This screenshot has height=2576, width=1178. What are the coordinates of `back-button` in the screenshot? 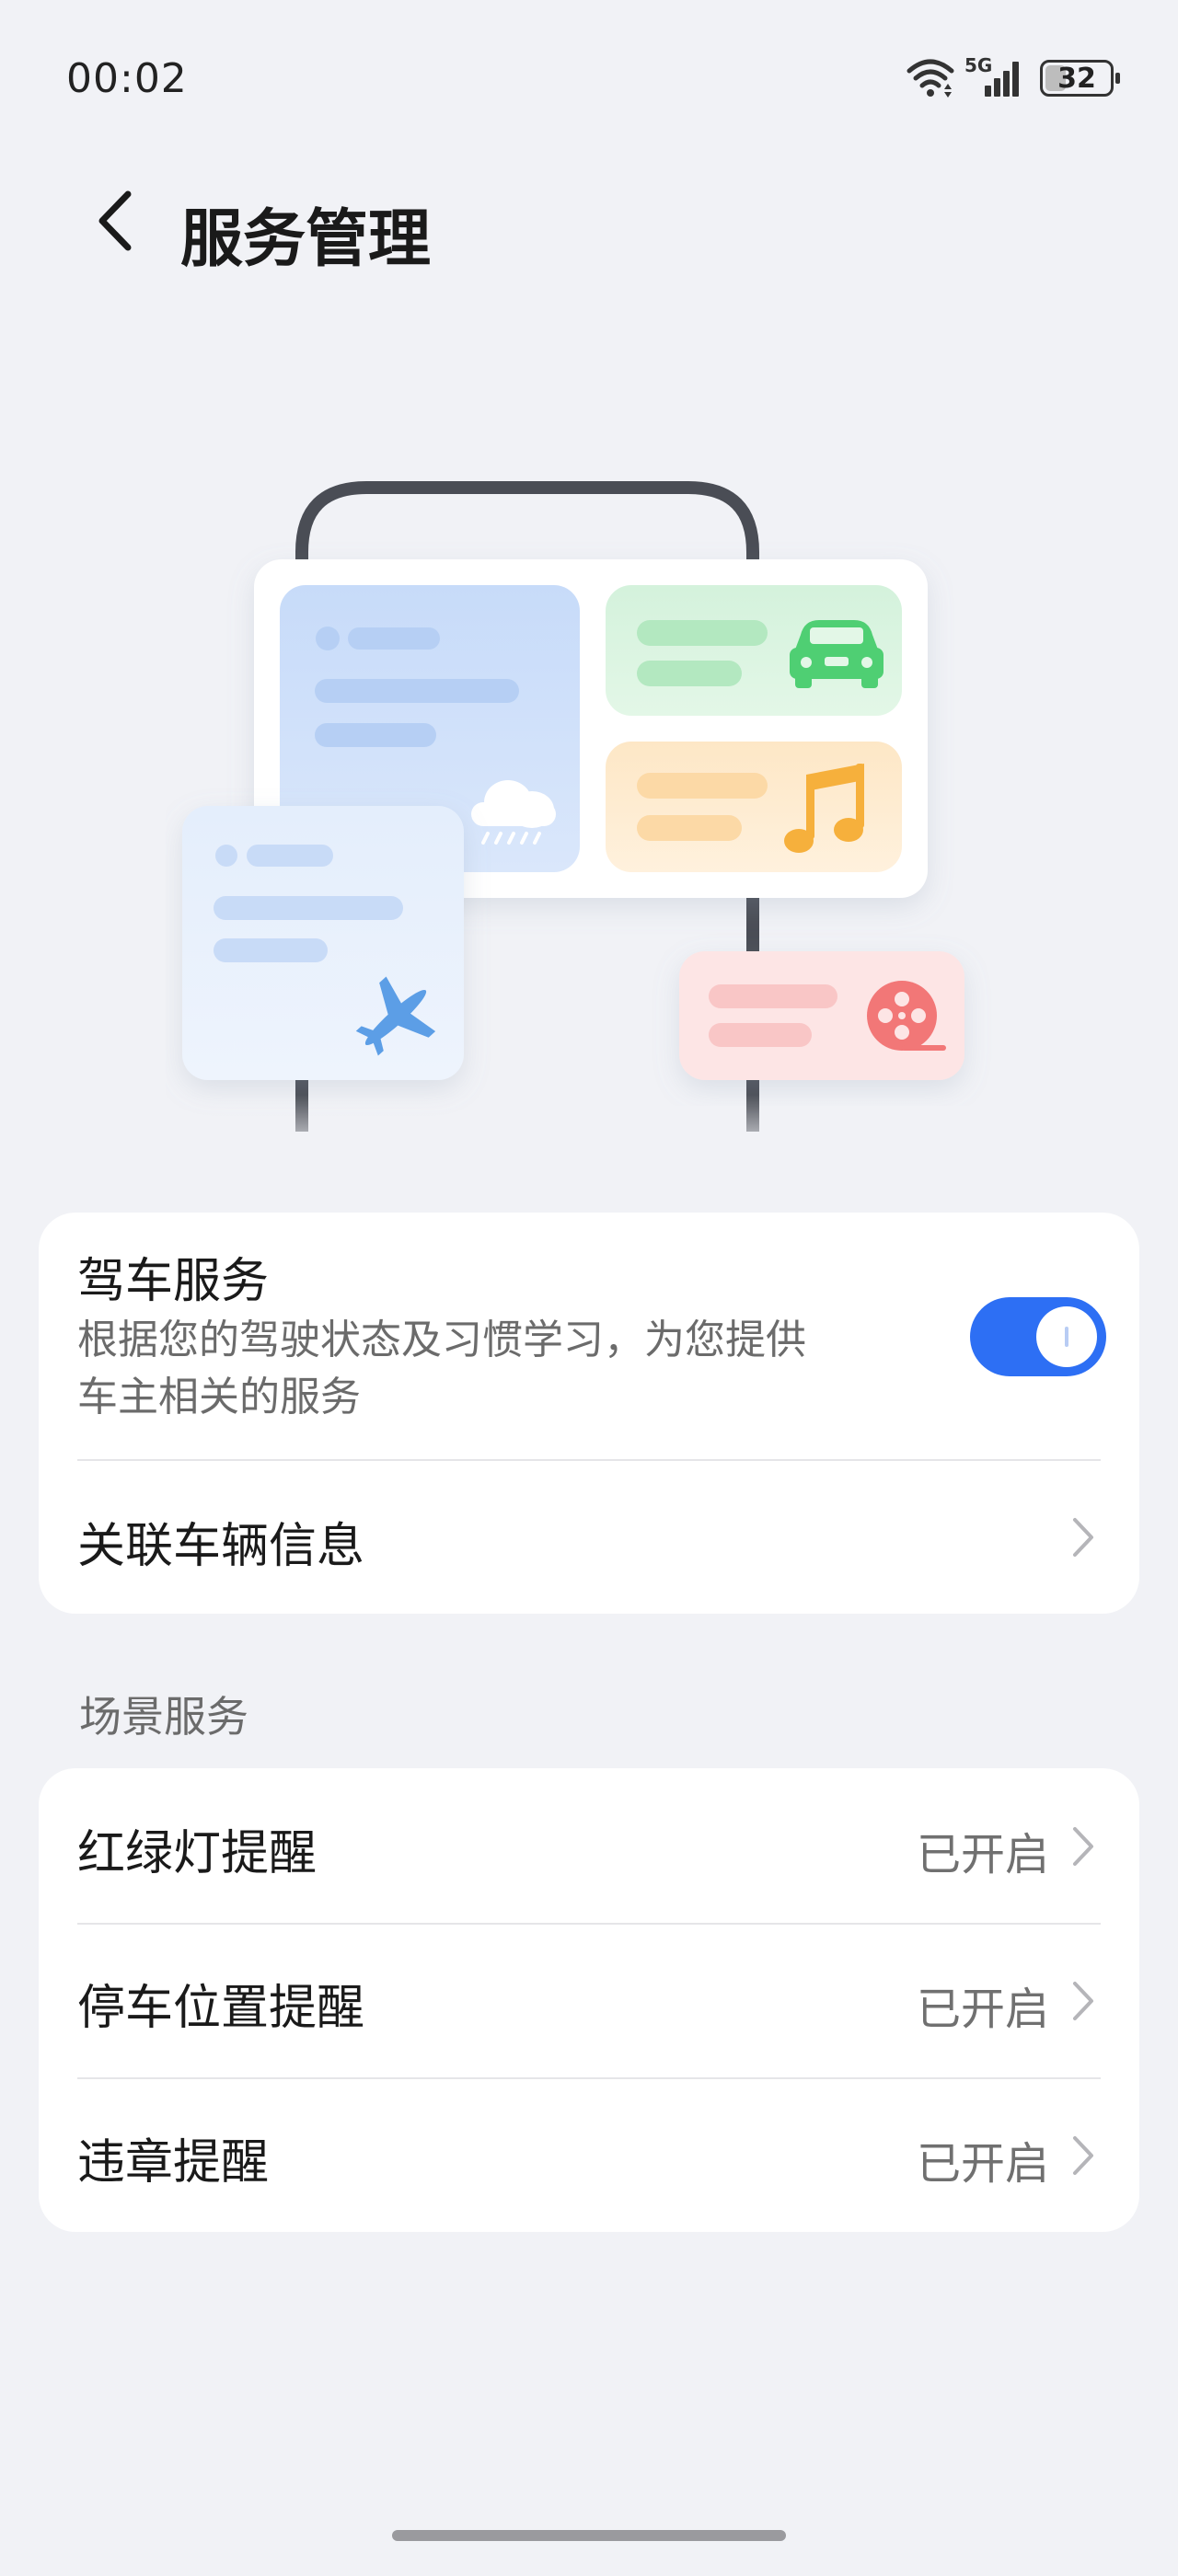 It's located at (114, 221).